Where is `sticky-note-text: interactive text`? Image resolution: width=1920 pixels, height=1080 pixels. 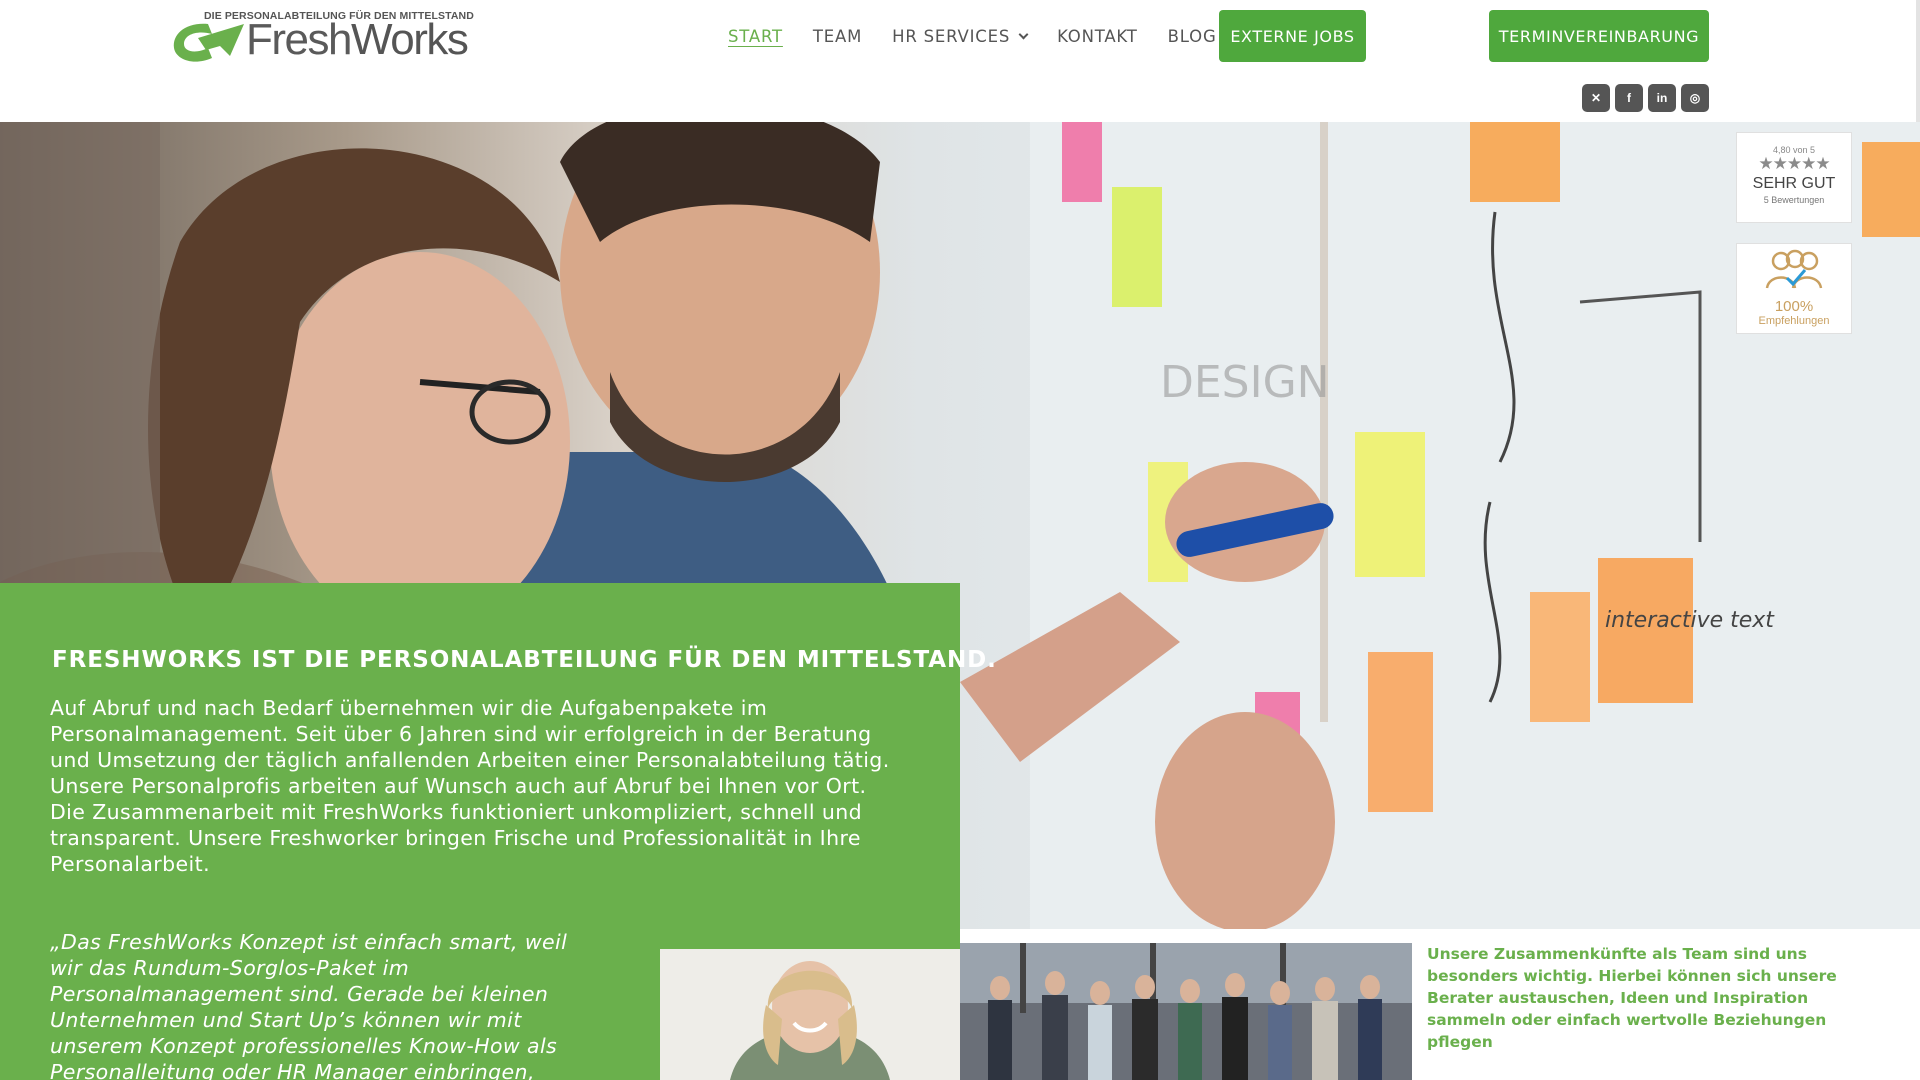
sticky-note-text: interactive text is located at coordinates (1690, 620).